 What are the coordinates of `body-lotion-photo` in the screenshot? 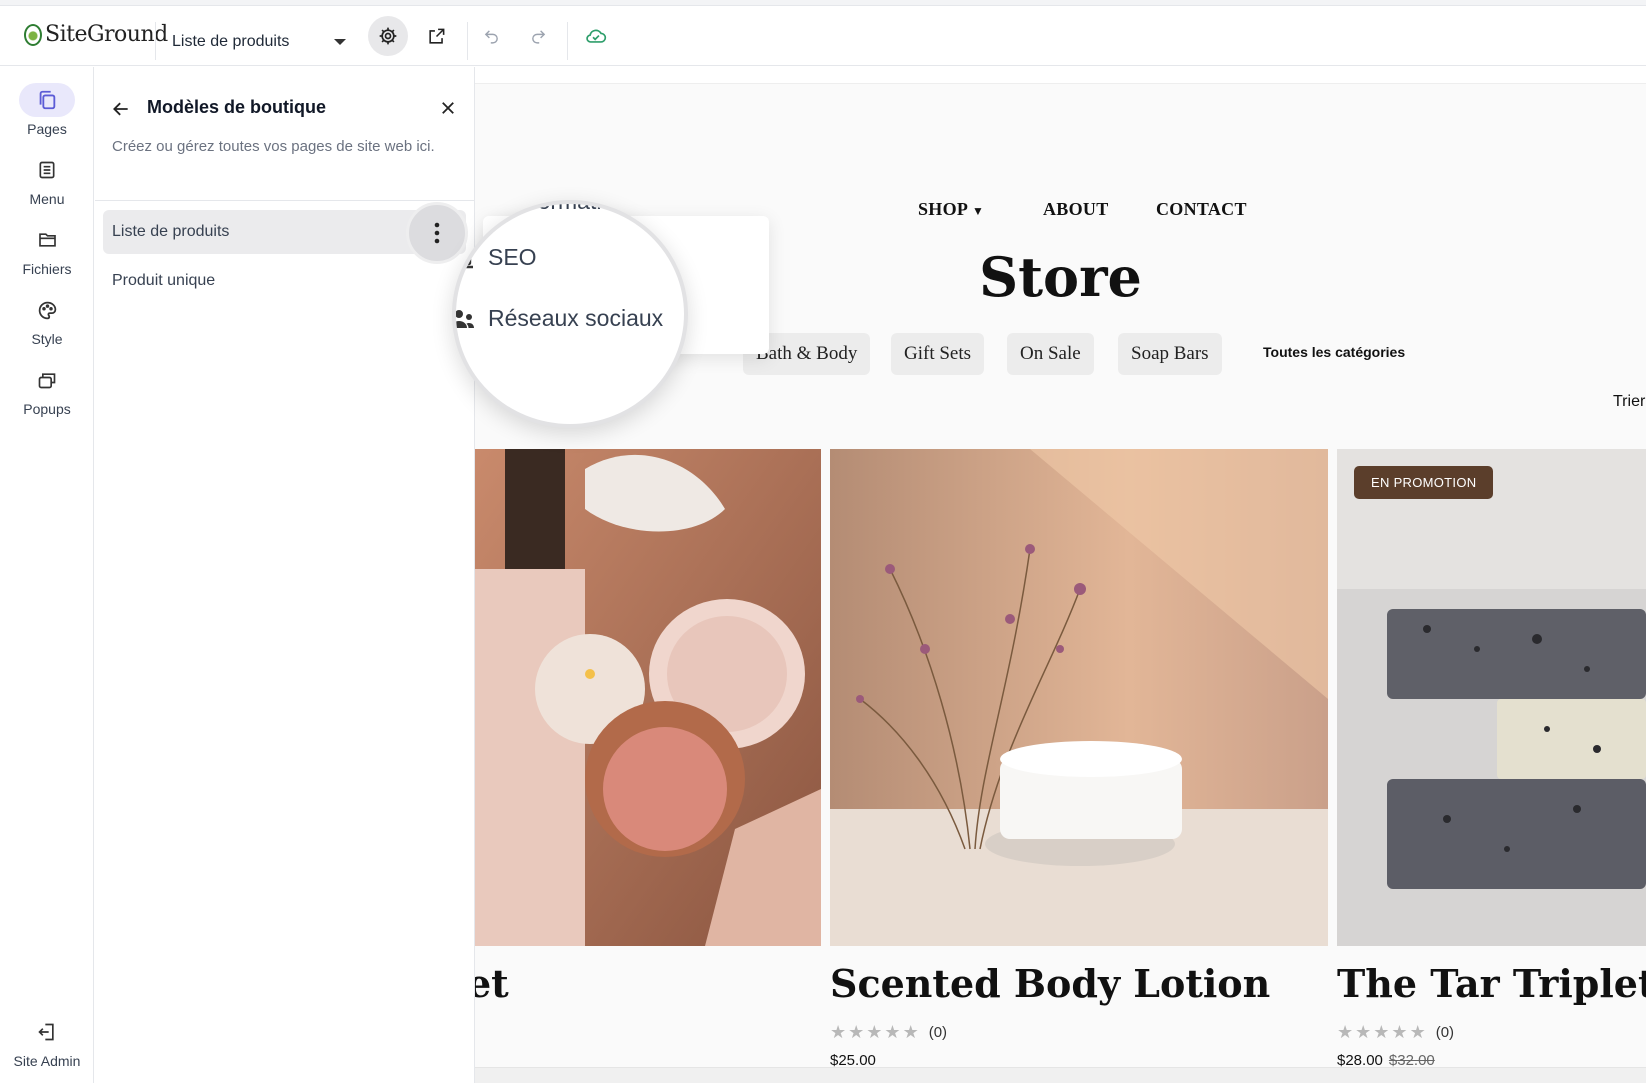 It's located at (1079, 697).